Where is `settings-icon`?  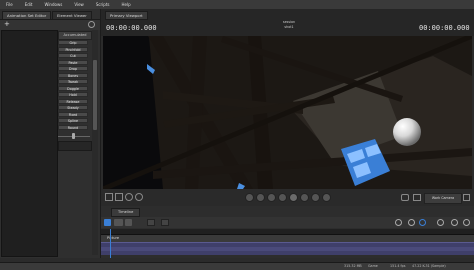
settings-icon is located at coordinates (165, 222).